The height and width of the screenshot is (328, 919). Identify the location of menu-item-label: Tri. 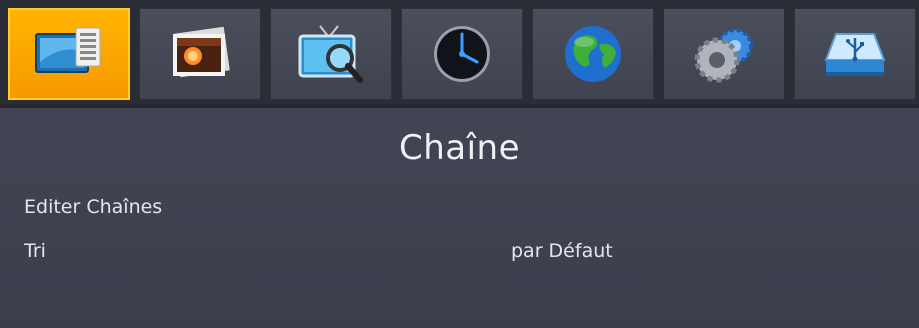
(35, 251).